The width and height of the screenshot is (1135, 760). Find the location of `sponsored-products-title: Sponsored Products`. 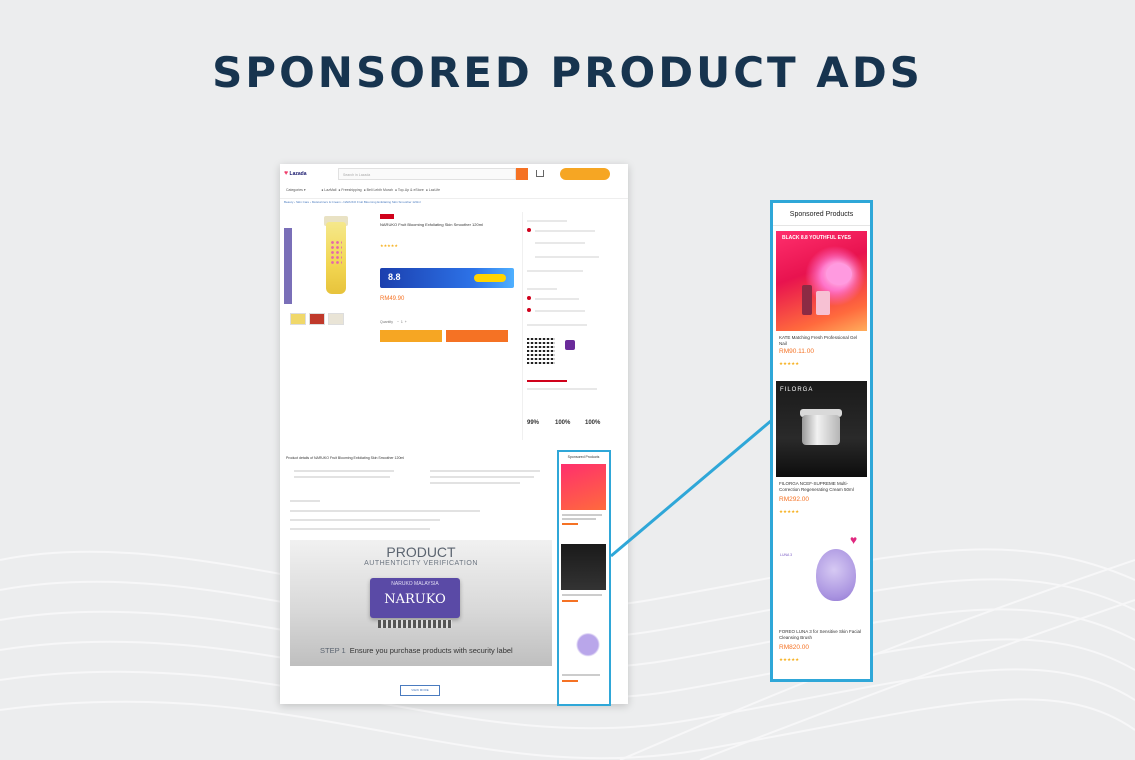

sponsored-products-title: Sponsored Products is located at coordinates (821, 214).